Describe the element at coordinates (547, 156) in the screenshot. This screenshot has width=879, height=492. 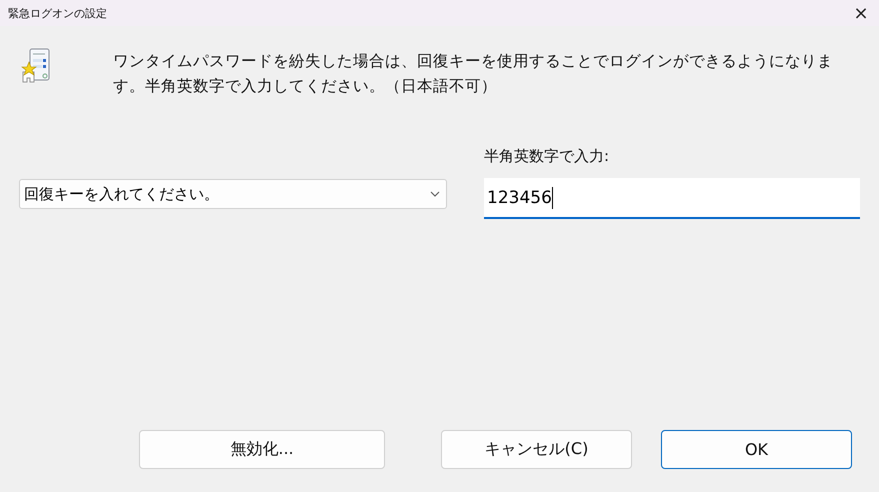
I see `input-label: 半角英数字で入力:` at that location.